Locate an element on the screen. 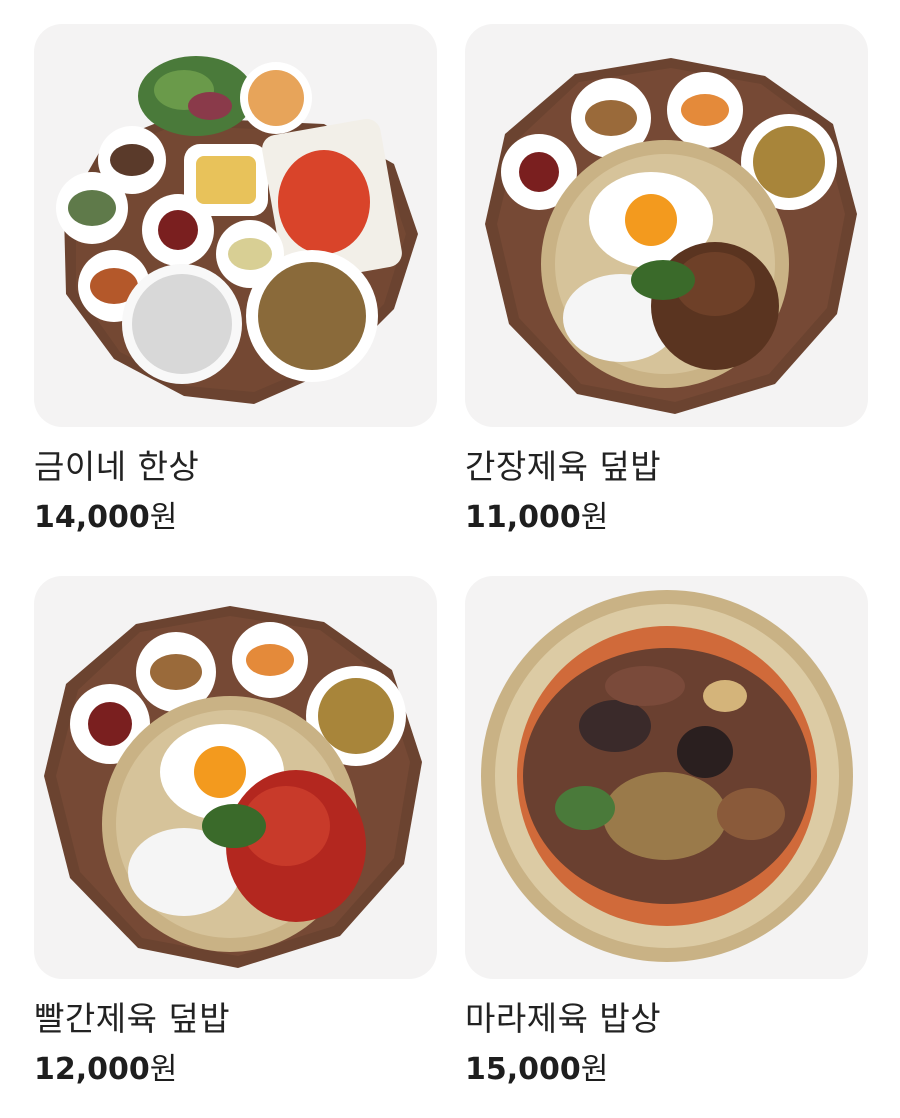  menu-name: 간장제육 덮밥 is located at coordinates (563, 466).